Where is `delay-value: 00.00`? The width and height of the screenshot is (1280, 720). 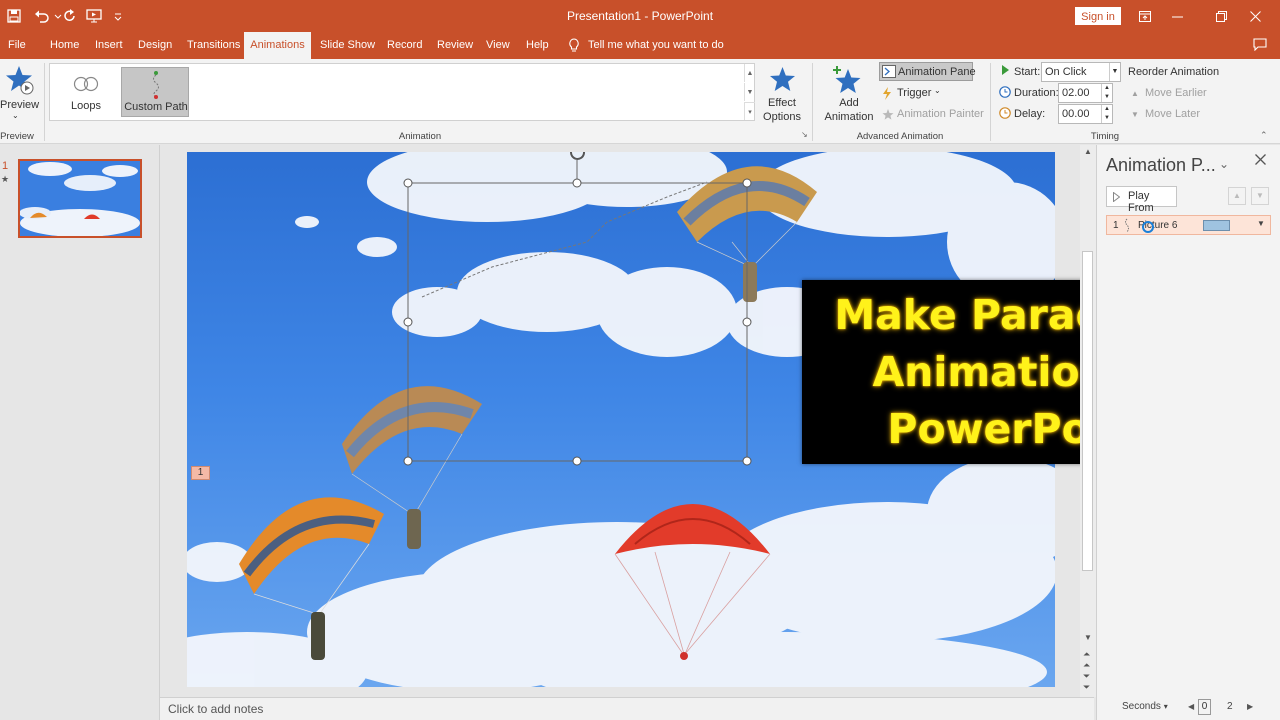 delay-value: 00.00 is located at coordinates (1076, 114).